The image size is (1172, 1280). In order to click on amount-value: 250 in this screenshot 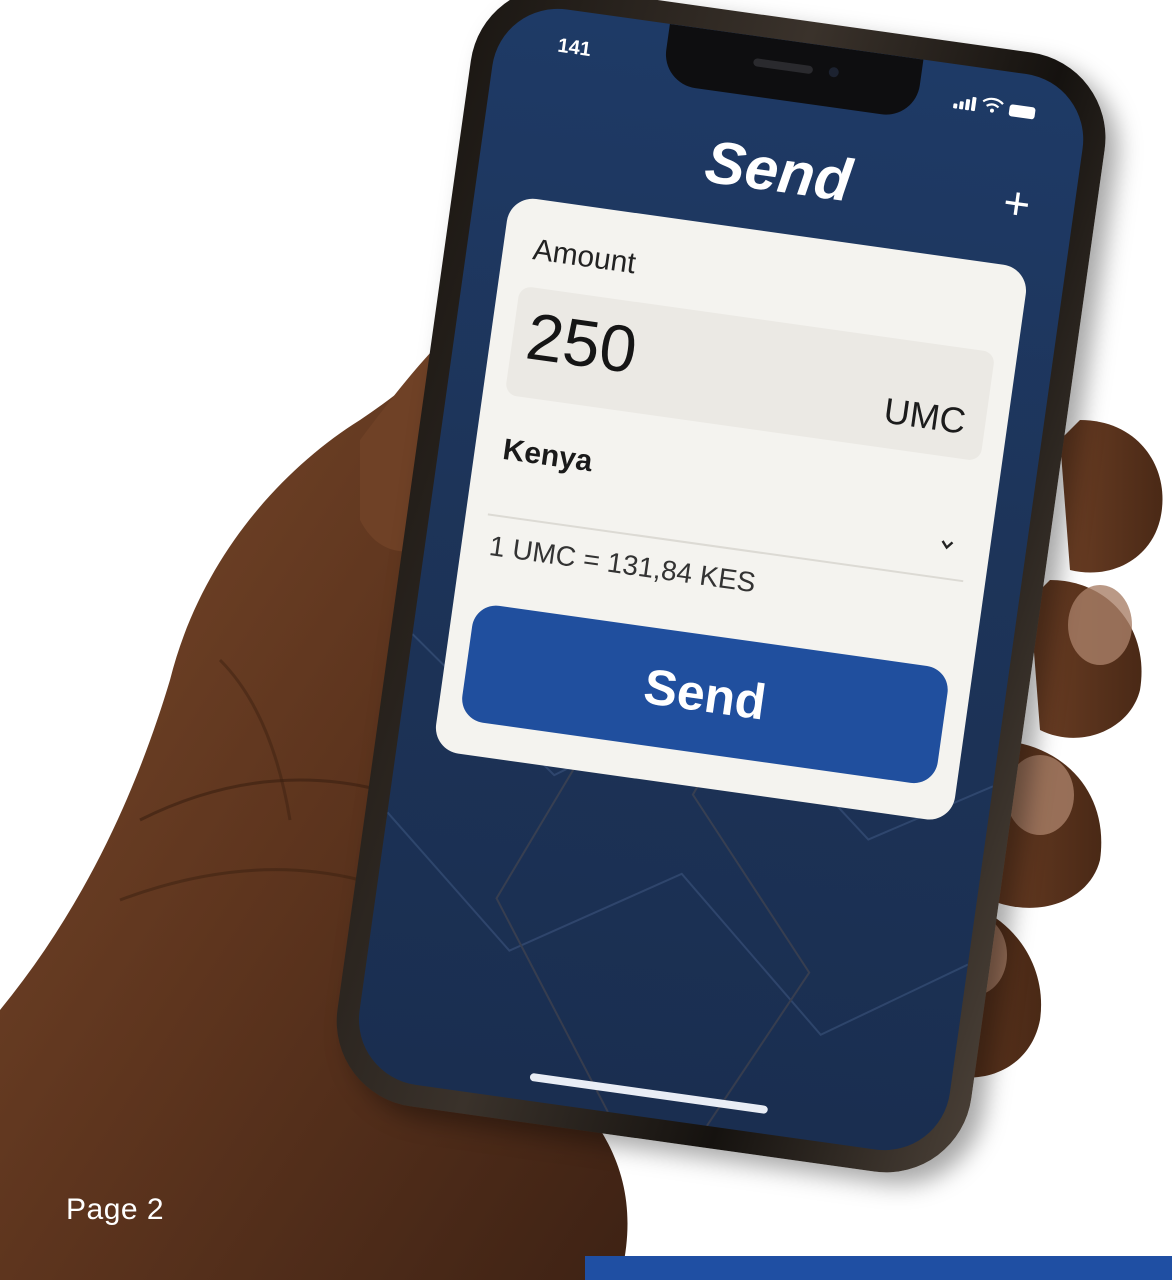, I will do `click(582, 343)`.